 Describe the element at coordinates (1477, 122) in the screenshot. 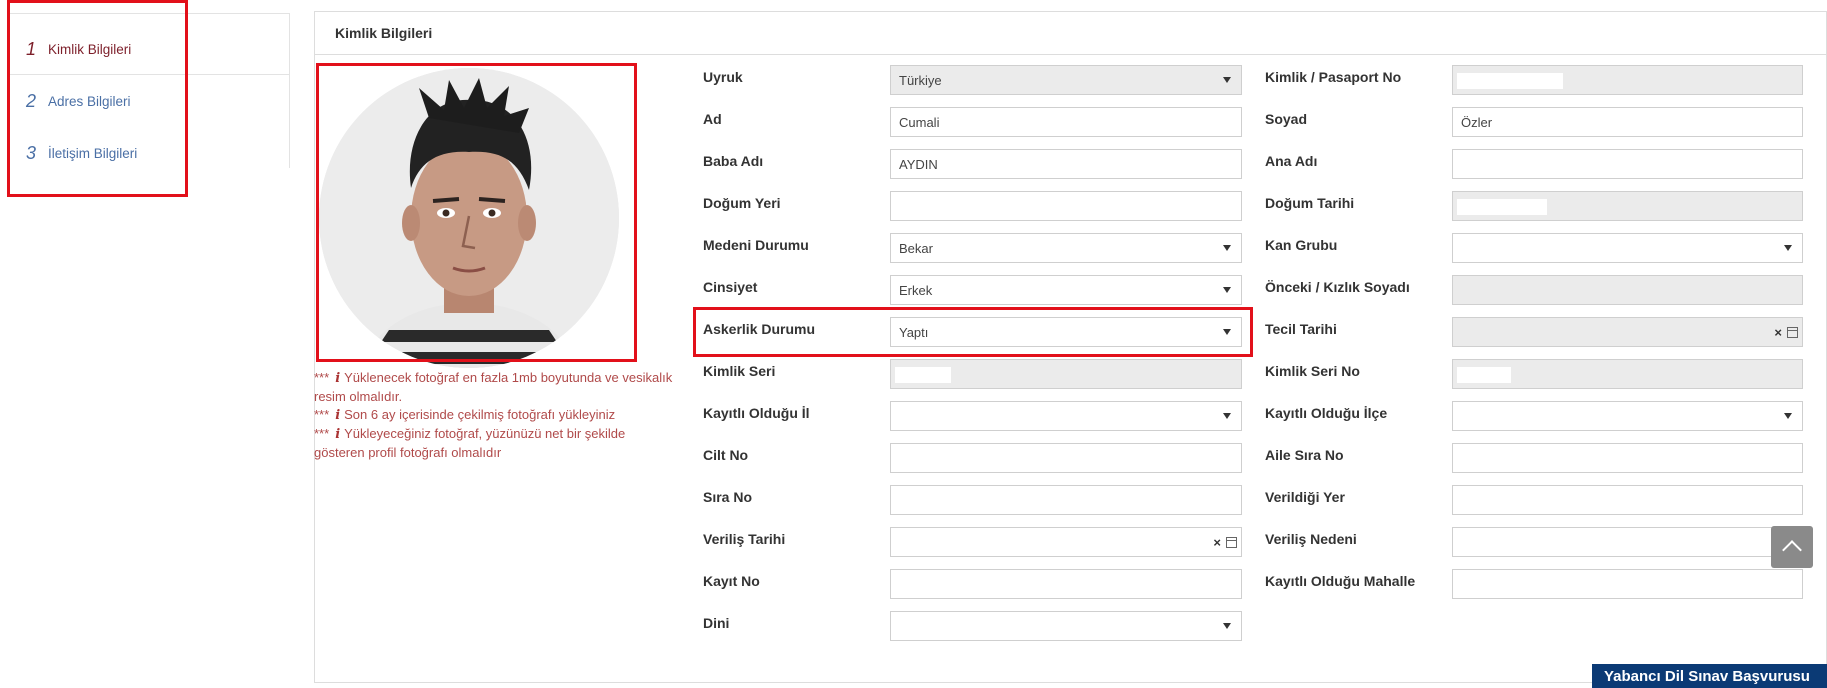

I see `input-value: Özler` at that location.